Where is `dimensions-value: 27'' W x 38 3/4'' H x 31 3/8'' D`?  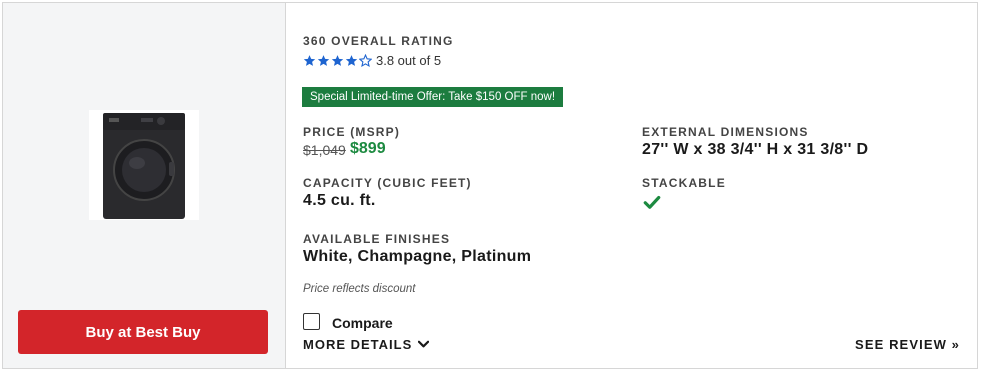 dimensions-value: 27'' W x 38 3/4'' H x 31 3/8'' D is located at coordinates (755, 149).